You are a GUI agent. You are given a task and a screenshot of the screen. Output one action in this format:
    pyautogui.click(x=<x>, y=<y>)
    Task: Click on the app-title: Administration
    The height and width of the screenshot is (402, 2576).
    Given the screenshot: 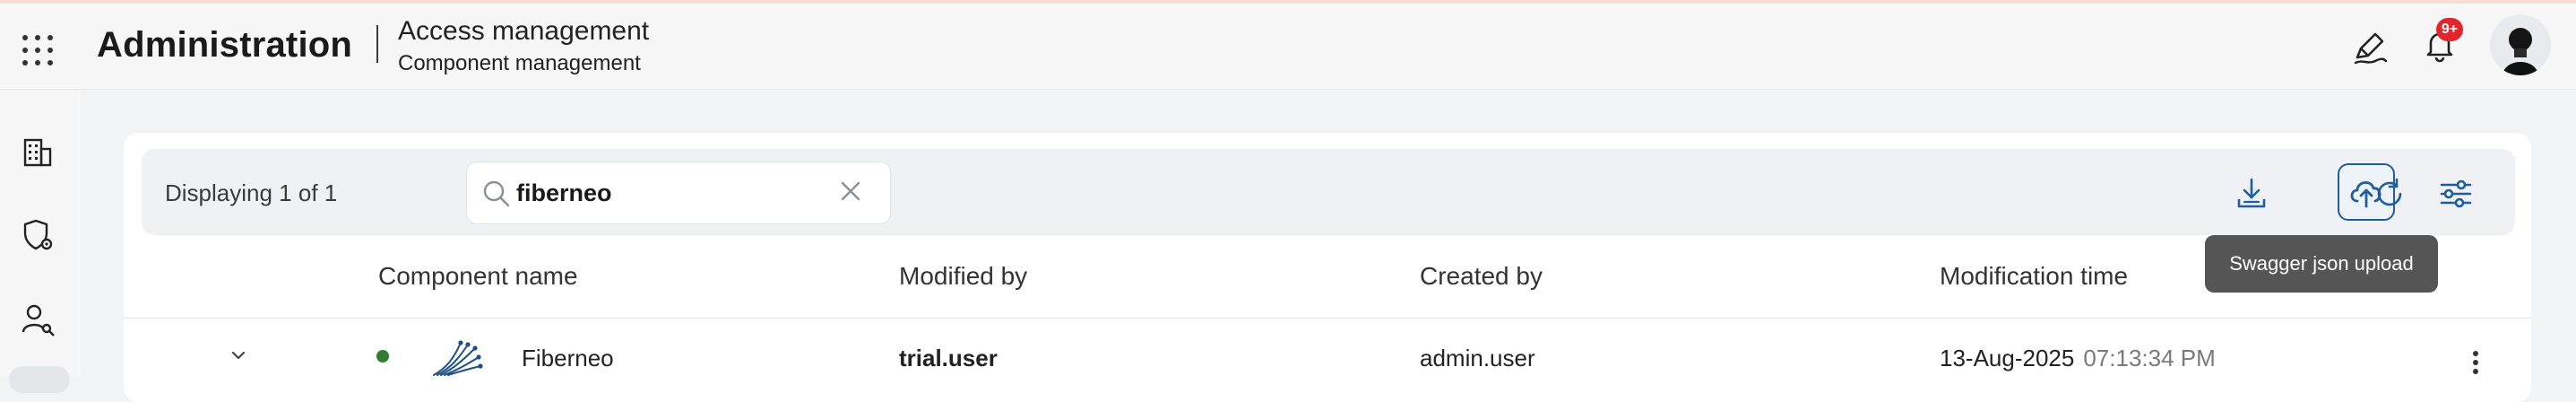 What is the action you would take?
    pyautogui.click(x=225, y=45)
    